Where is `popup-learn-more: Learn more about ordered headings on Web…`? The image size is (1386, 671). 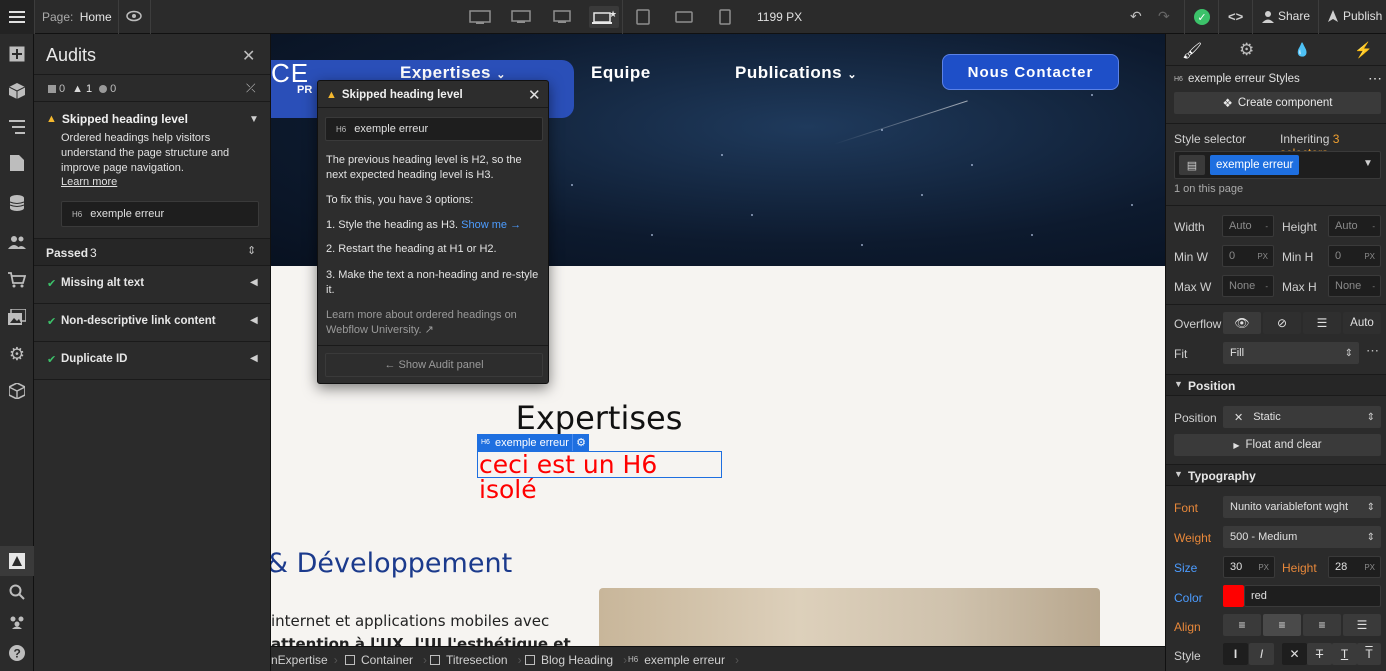 popup-learn-more: Learn more about ordered headings on Web… is located at coordinates (434, 323).